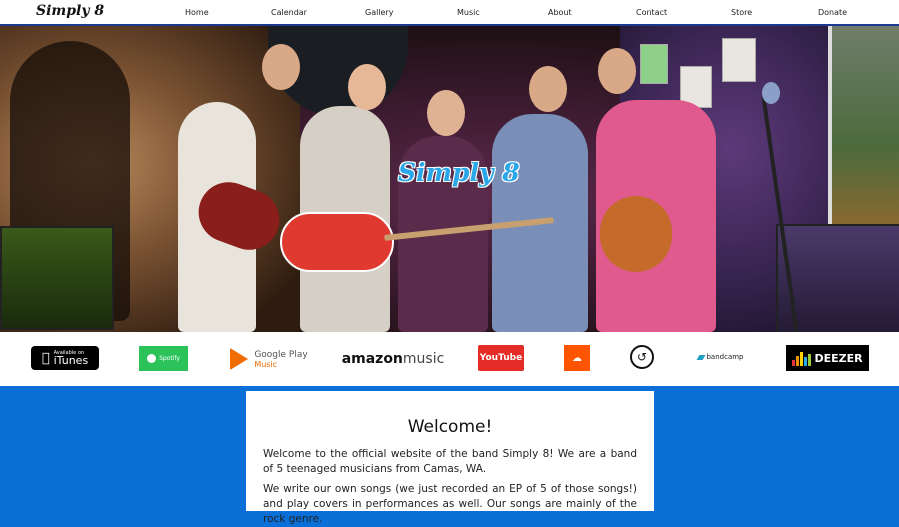  What do you see at coordinates (636, 234) in the screenshot?
I see `electric-guitar` at bounding box center [636, 234].